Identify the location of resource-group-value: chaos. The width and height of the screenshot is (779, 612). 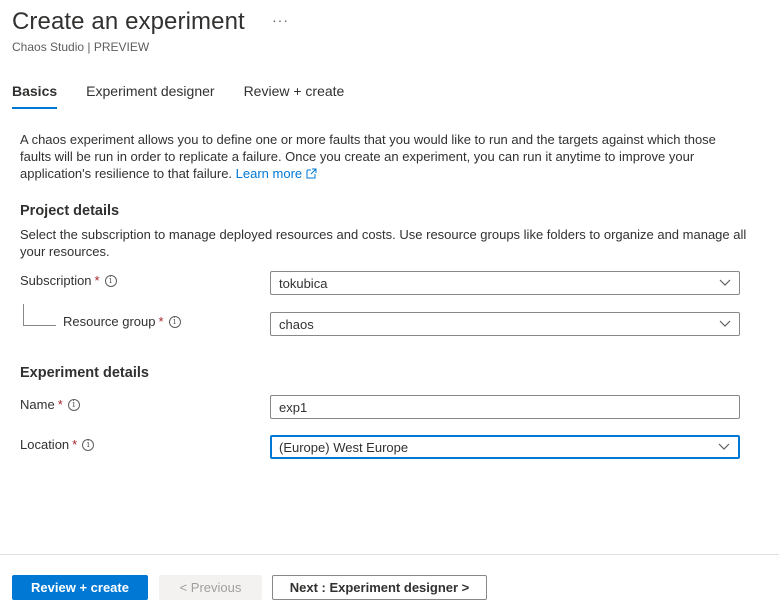
(296, 324).